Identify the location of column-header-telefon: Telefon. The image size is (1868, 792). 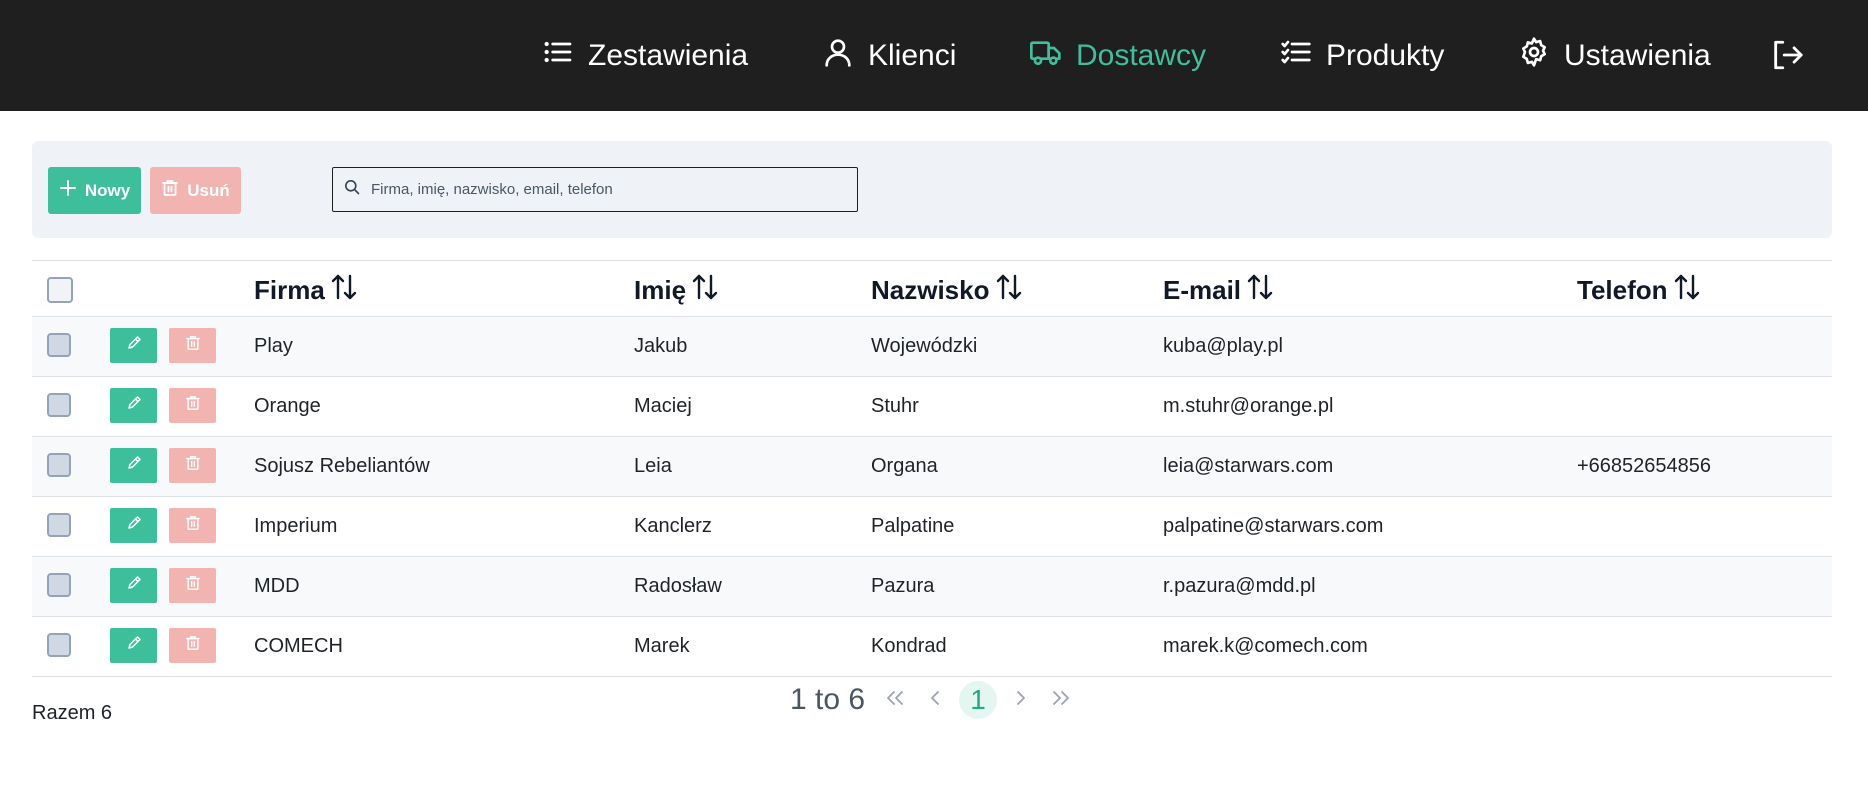
(1638, 290).